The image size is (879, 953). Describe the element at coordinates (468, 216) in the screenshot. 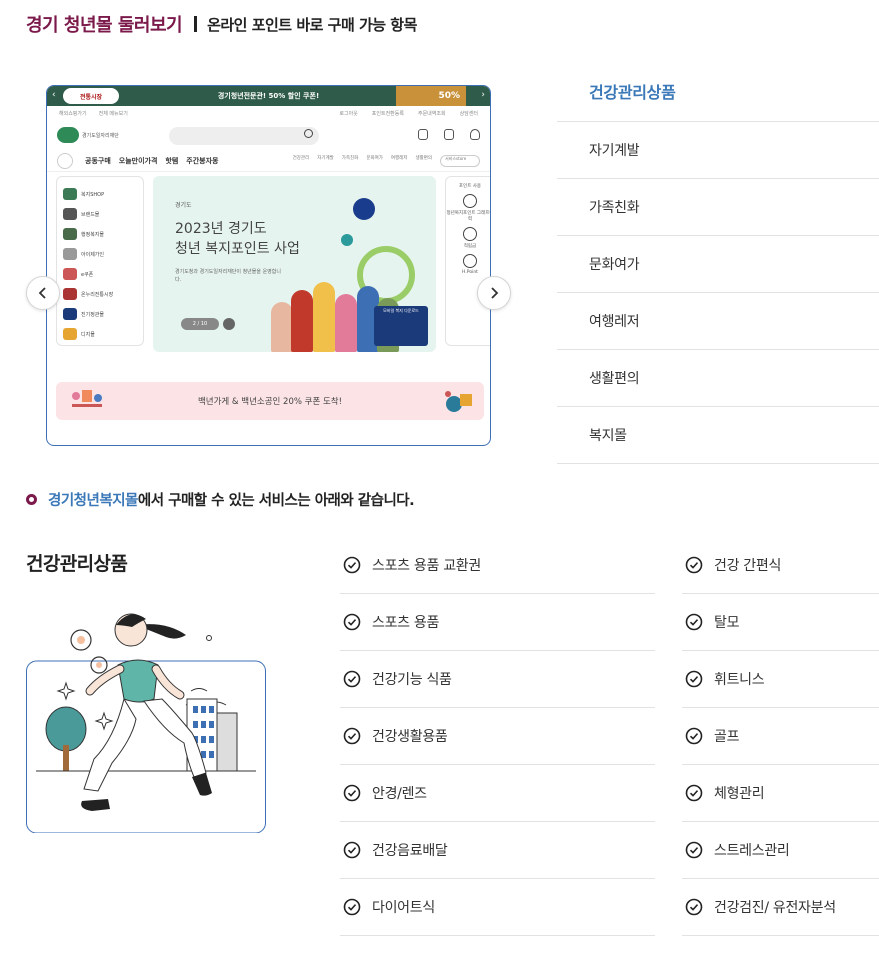

I see `right-menu-item: 청년복지포인트 그래프이력` at that location.